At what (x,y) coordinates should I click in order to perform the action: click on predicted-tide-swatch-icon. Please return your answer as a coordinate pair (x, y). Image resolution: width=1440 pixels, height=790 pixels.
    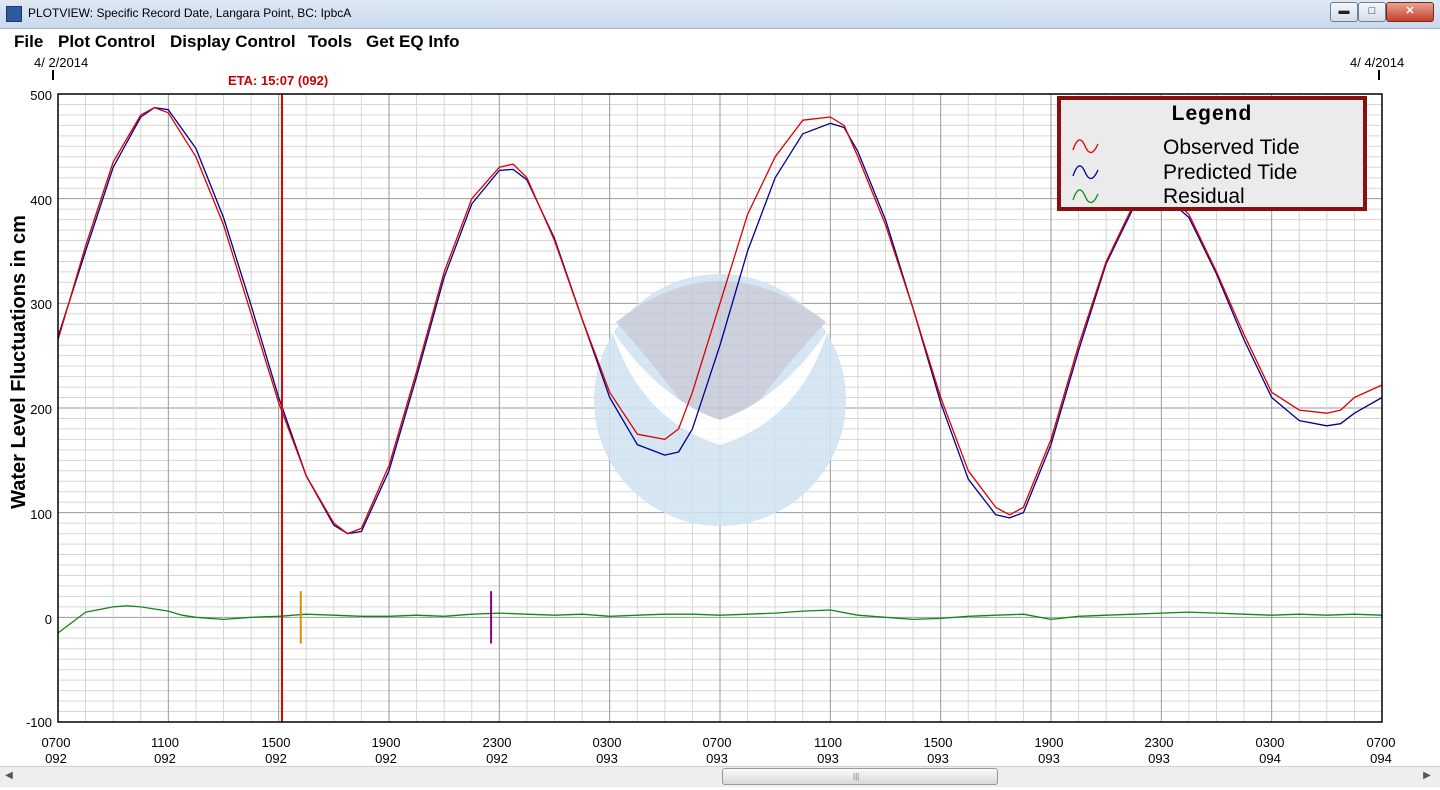
    Looking at the image, I should click on (1085, 172).